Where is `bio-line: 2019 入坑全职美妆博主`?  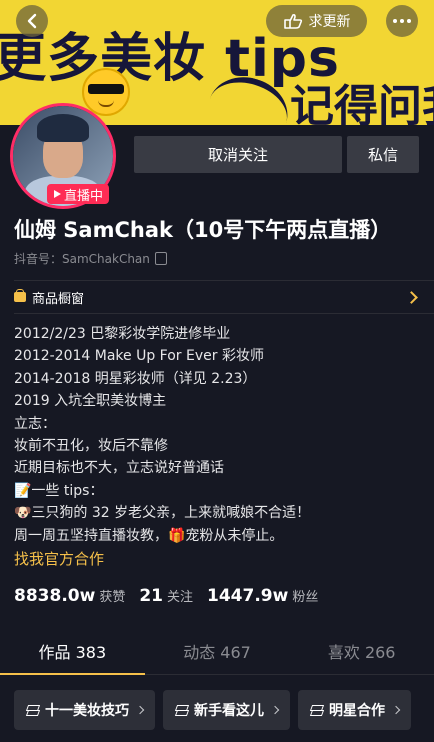
bio-line: 2019 入坑全职美妆博主 is located at coordinates (90, 401).